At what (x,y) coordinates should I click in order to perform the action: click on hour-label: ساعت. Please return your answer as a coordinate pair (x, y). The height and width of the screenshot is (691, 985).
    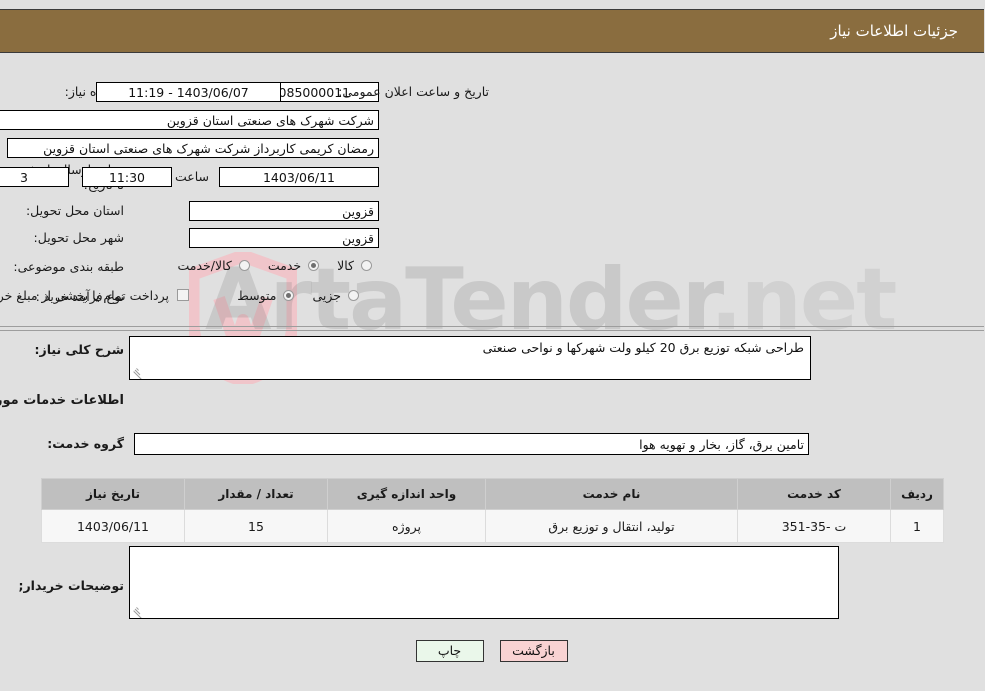
    Looking at the image, I should click on (192, 176).